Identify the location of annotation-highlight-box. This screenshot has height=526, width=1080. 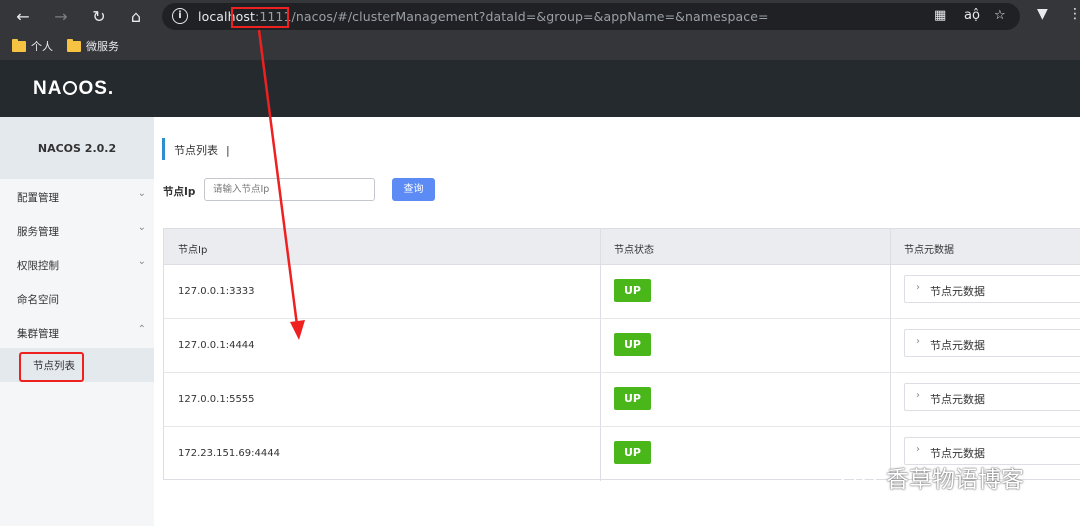
(51, 367).